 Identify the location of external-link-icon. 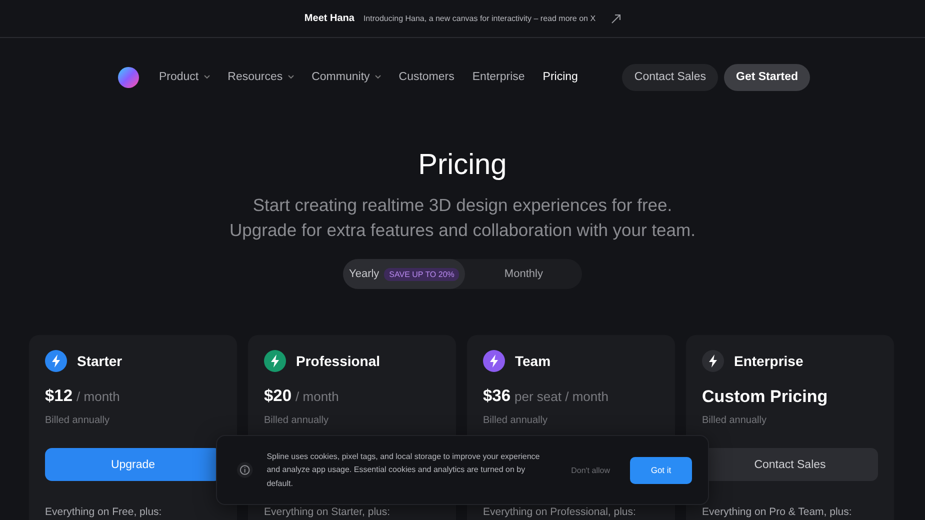
(615, 19).